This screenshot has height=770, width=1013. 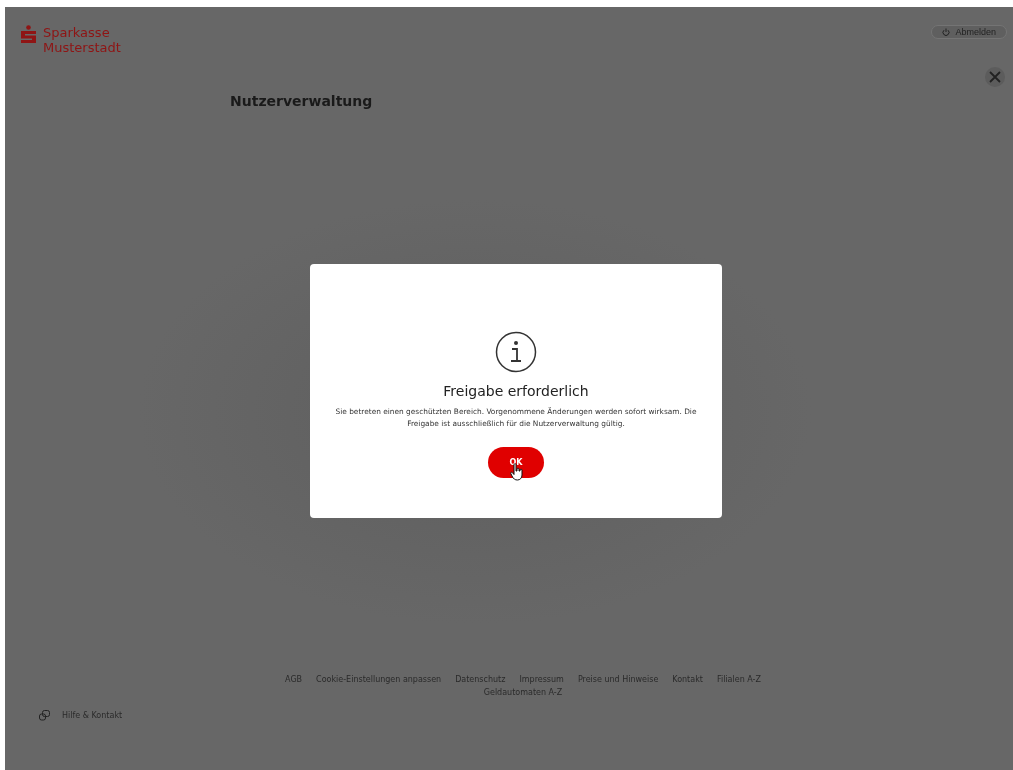 What do you see at coordinates (995, 77) in the screenshot?
I see `close-button` at bounding box center [995, 77].